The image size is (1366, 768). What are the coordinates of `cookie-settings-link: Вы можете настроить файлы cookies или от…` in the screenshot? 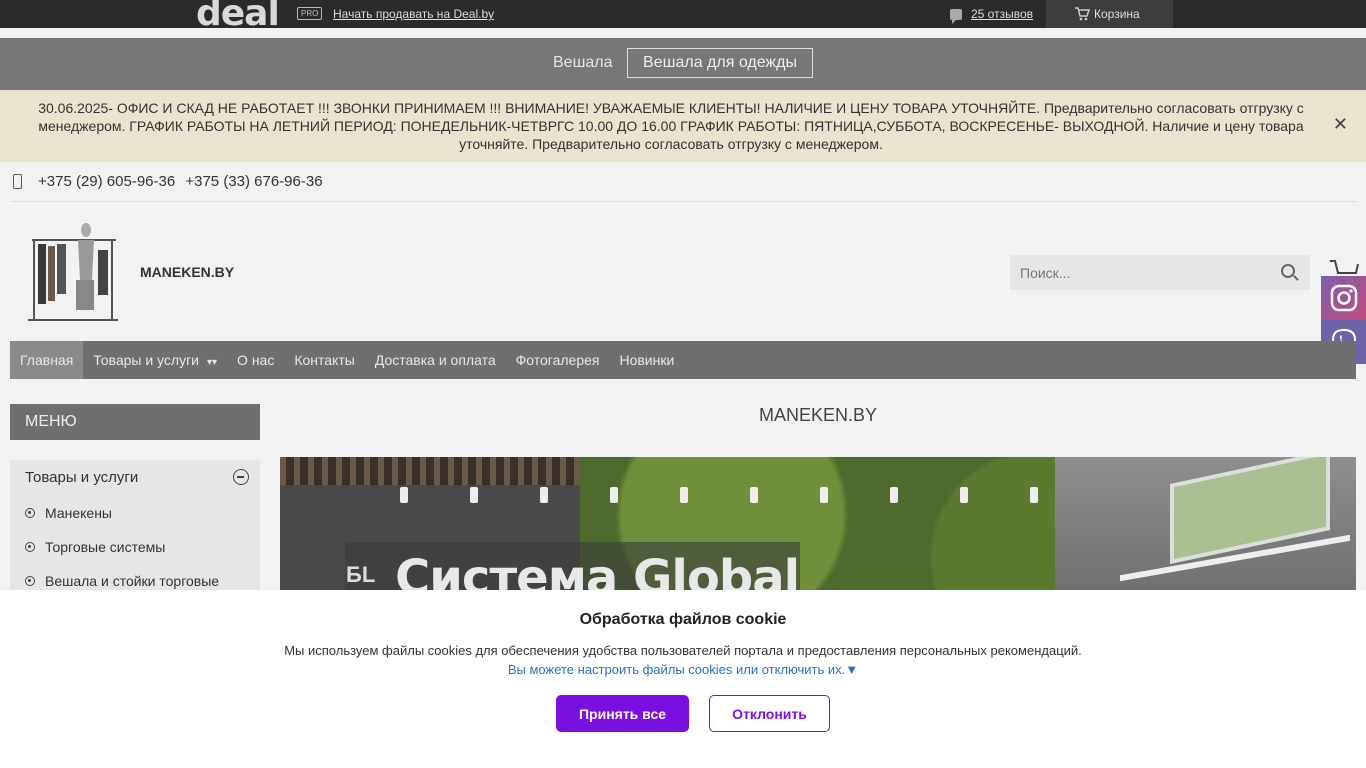 It's located at (683, 669).